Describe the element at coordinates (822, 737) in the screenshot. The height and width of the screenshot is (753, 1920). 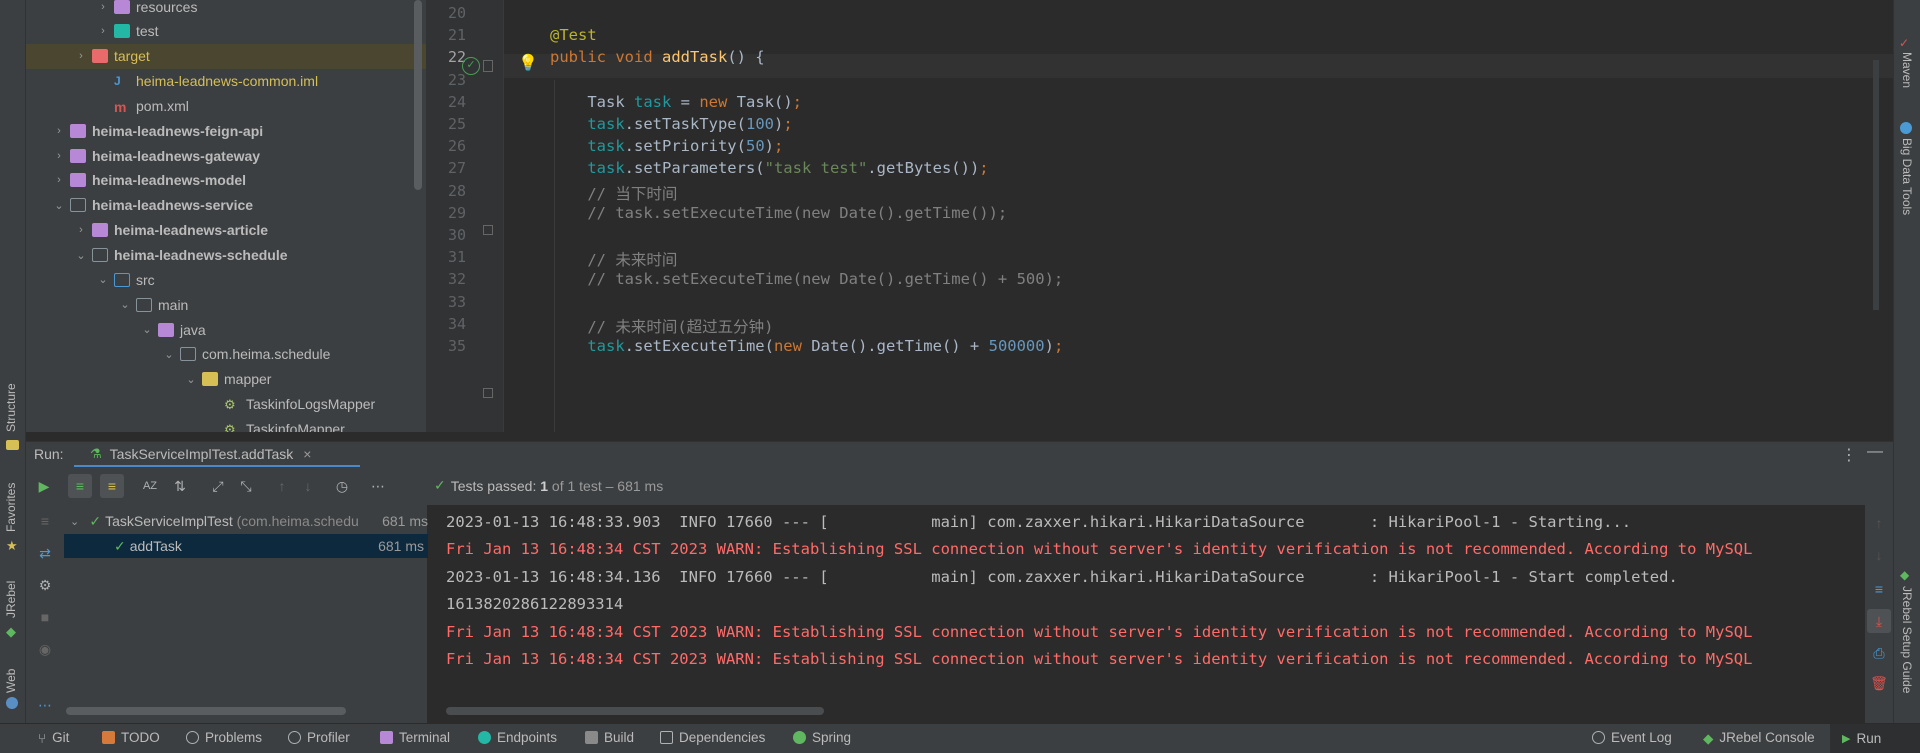
I see `spring-tab: Spring` at that location.